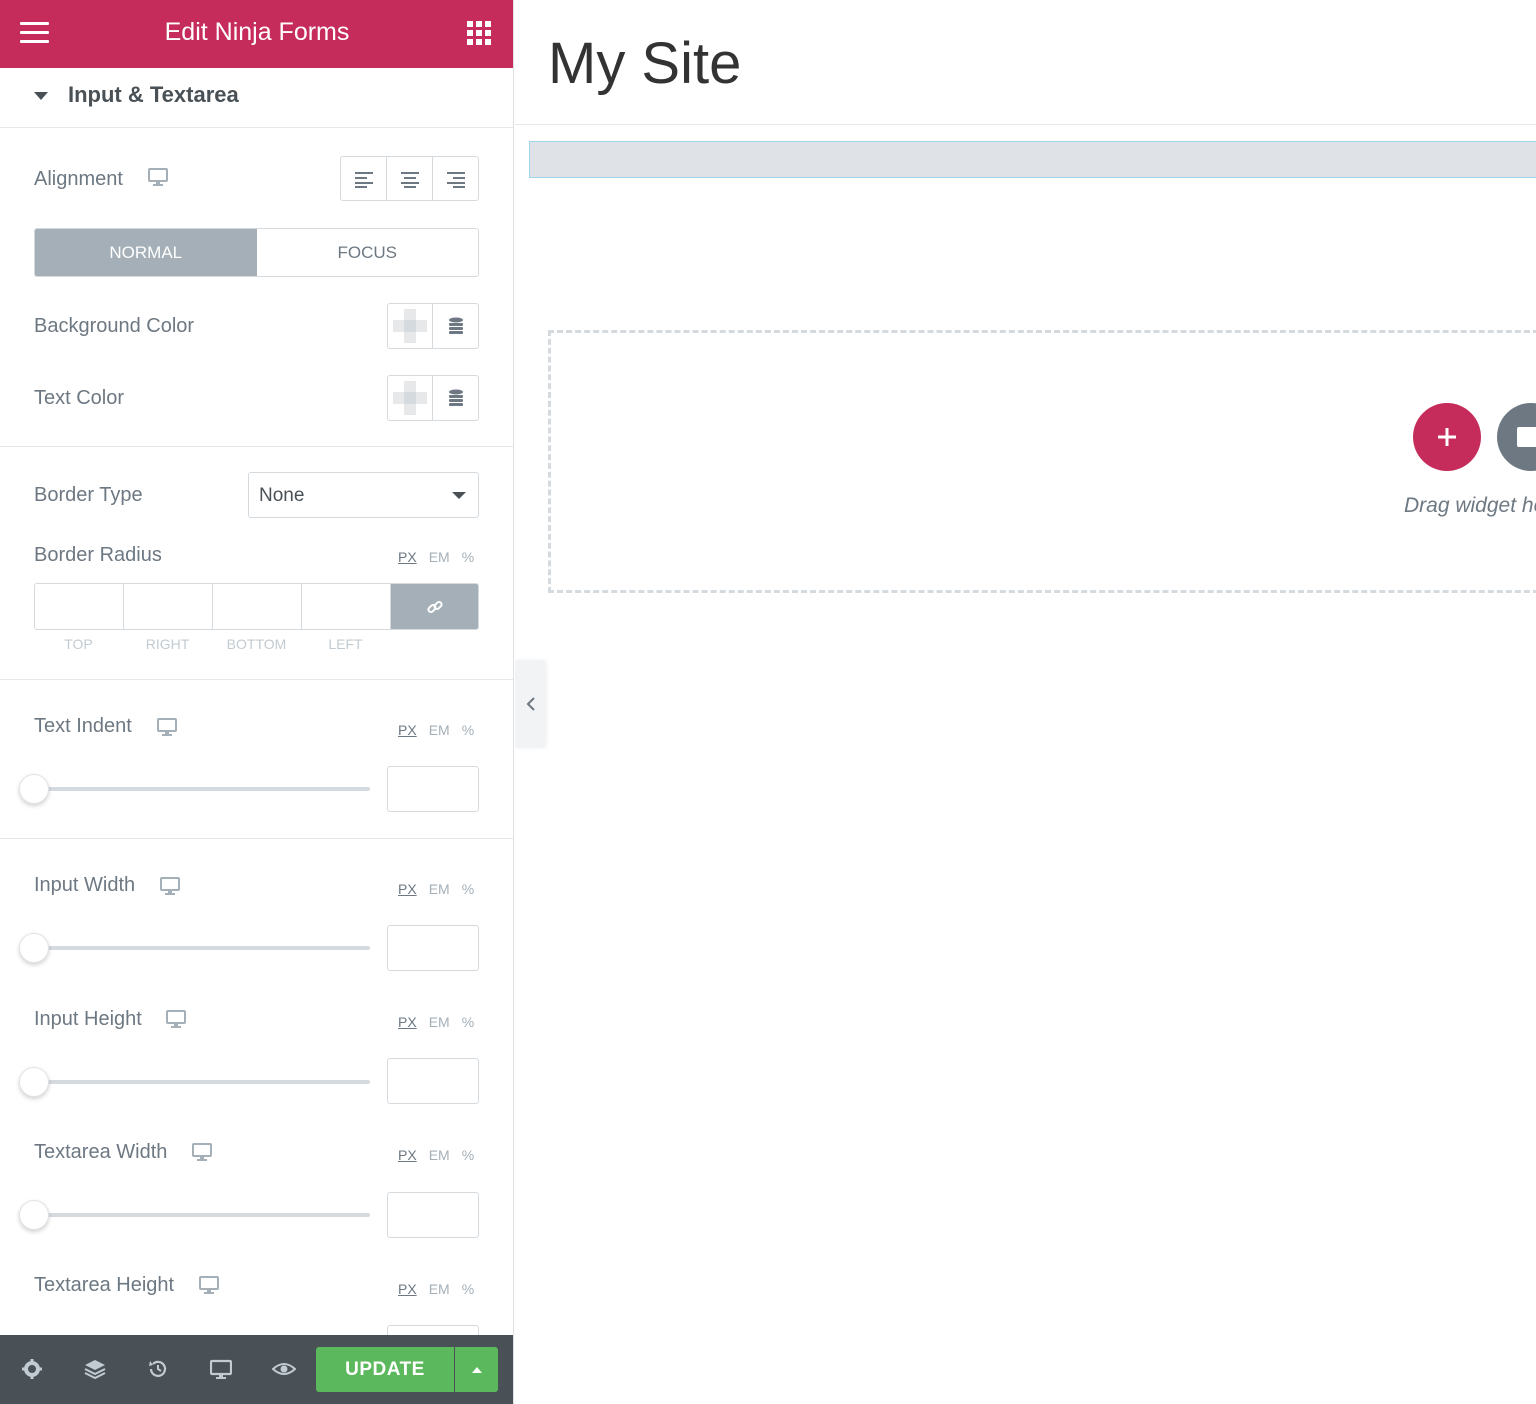 The width and height of the screenshot is (1536, 1404). What do you see at coordinates (433, 948) in the screenshot?
I see `input-width-input` at bounding box center [433, 948].